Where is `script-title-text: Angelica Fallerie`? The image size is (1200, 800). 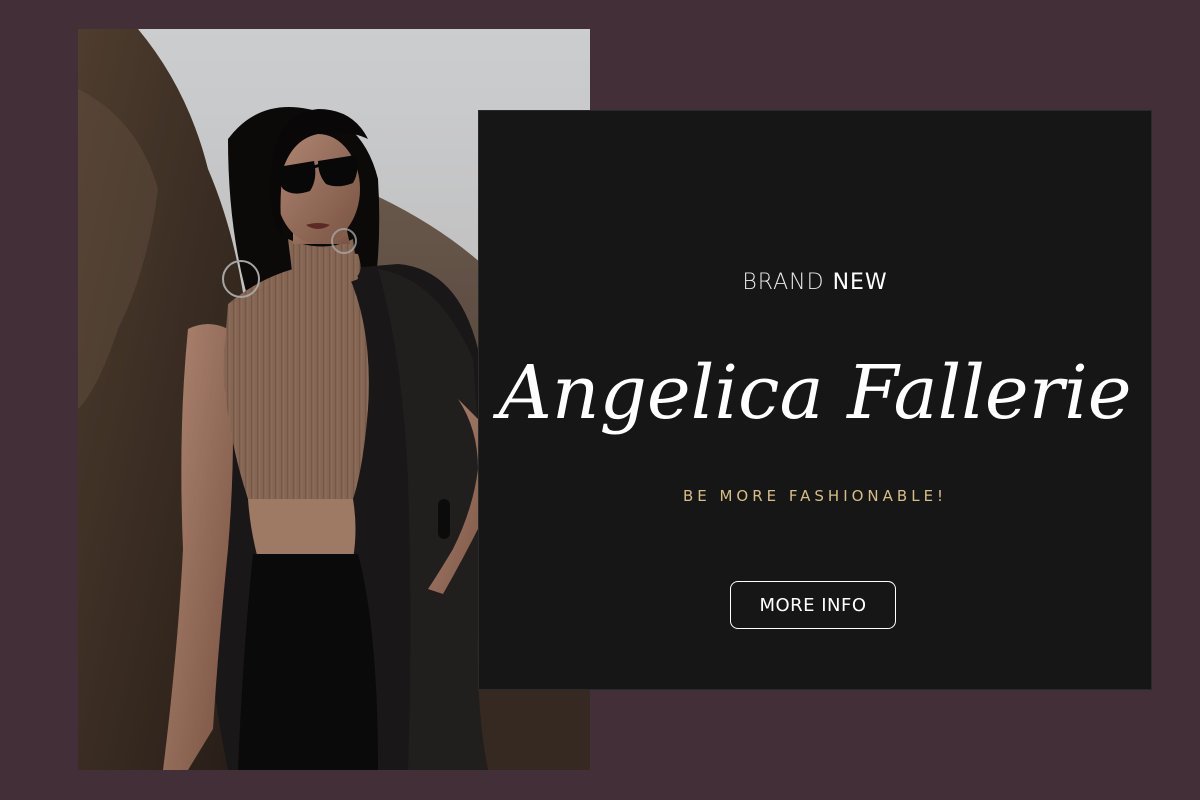
script-title-text: Angelica Fallerie is located at coordinates (811, 393).